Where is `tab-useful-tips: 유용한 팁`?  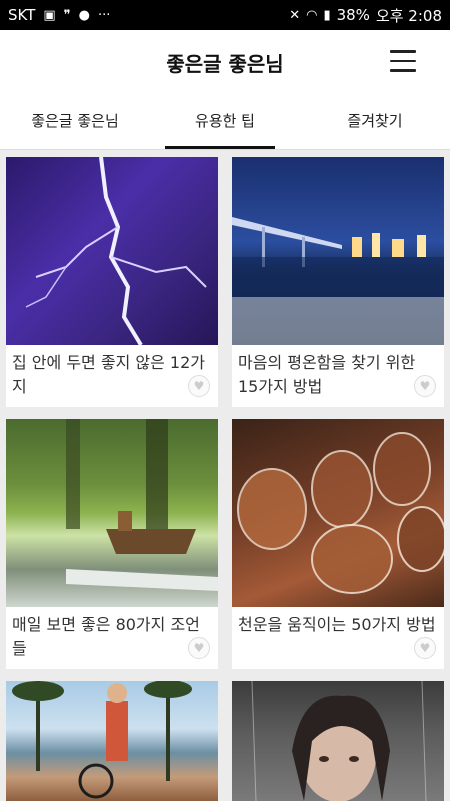 tab-useful-tips: 유용한 팁 is located at coordinates (225, 121).